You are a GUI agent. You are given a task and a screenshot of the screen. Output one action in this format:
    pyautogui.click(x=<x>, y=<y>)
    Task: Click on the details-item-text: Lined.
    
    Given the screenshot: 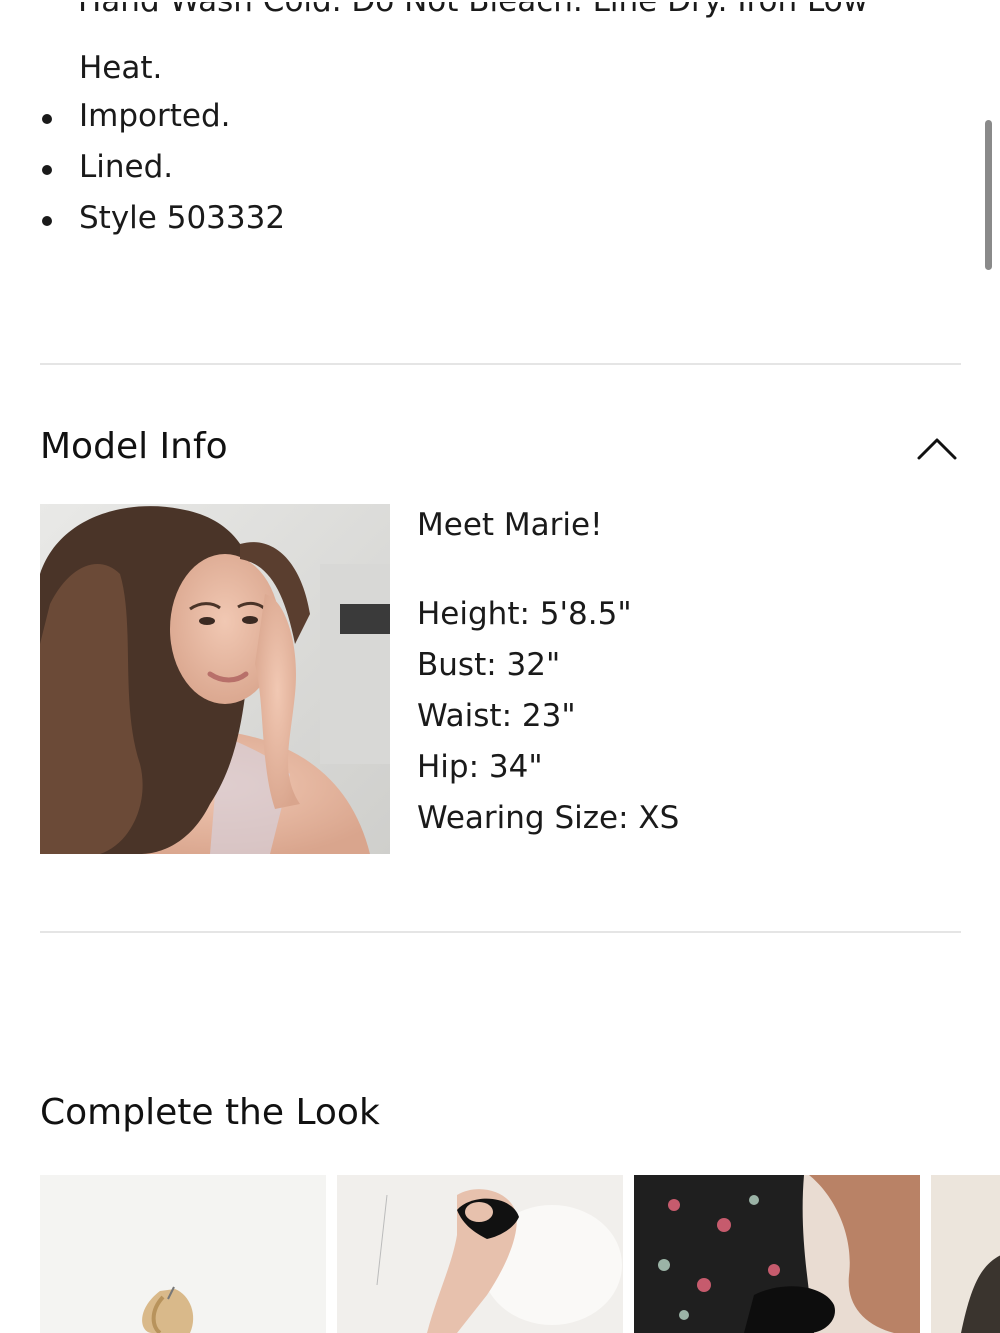 What is the action you would take?
    pyautogui.click(x=126, y=167)
    